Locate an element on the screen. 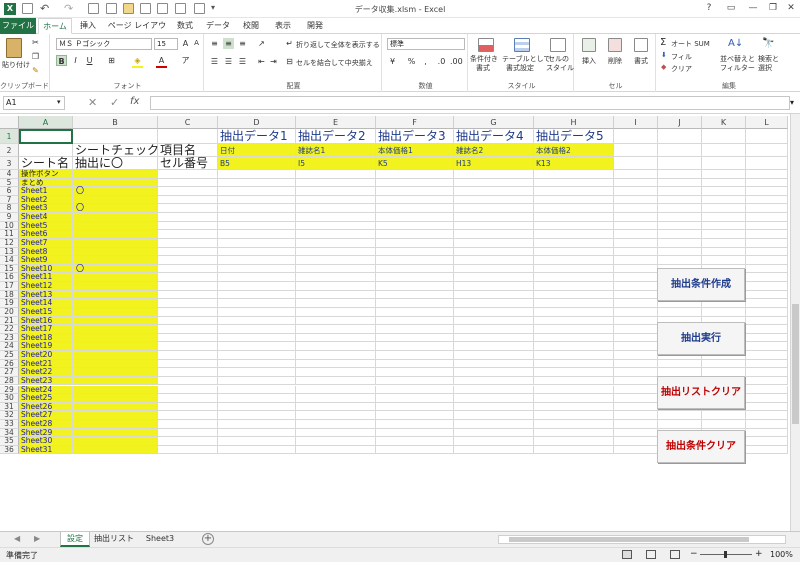 Image resolution: width=800 pixels, height=562 pixels. select-all-corner is located at coordinates (9, 122).